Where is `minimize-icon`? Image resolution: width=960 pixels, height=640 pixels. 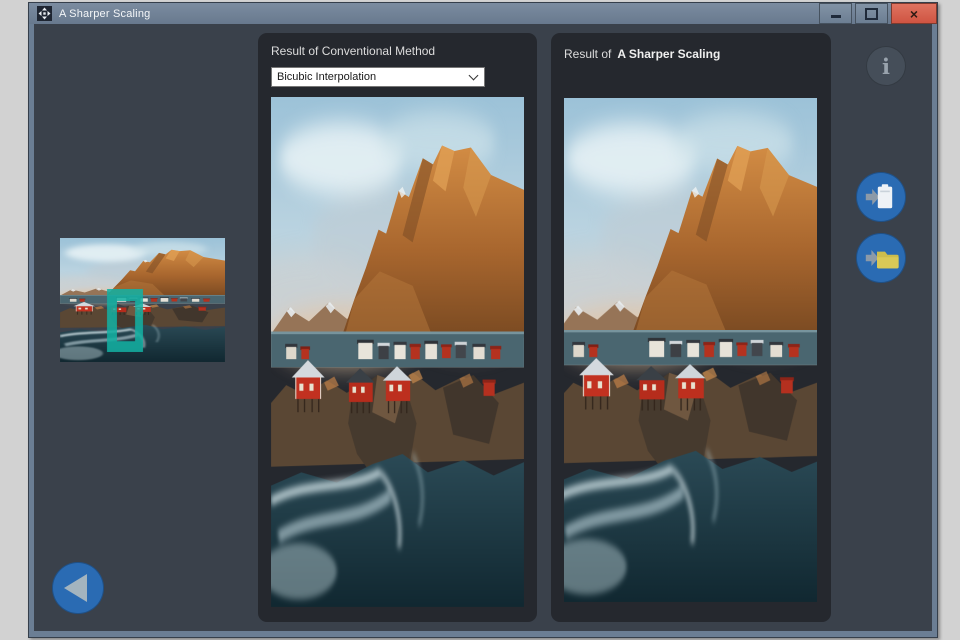
minimize-icon is located at coordinates (835, 16).